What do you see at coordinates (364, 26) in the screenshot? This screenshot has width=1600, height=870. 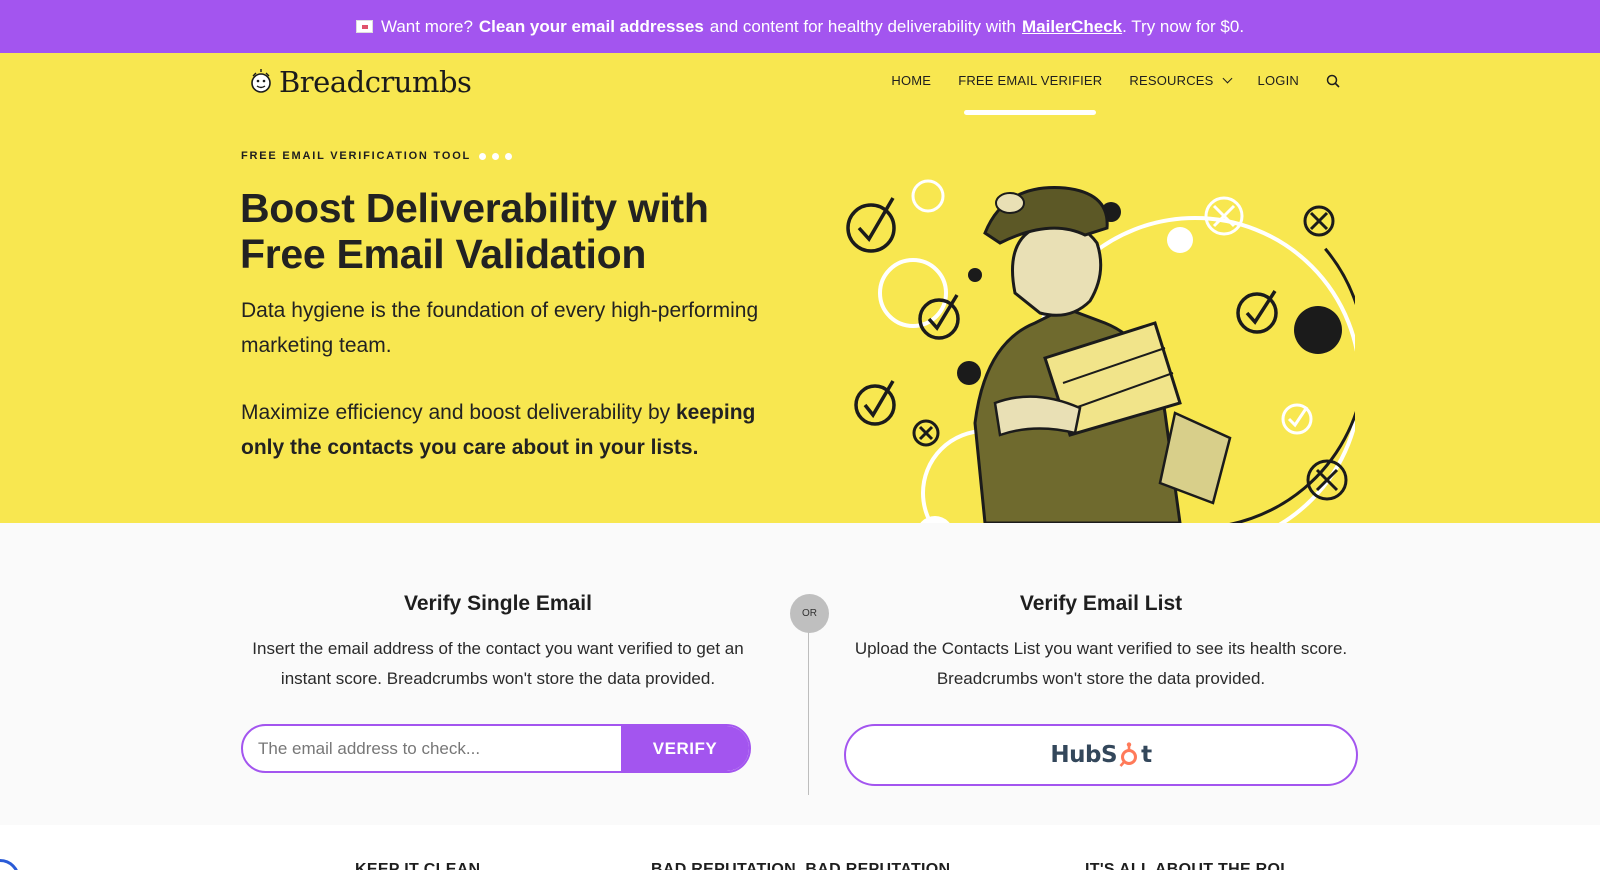 I see `envelope-icon` at bounding box center [364, 26].